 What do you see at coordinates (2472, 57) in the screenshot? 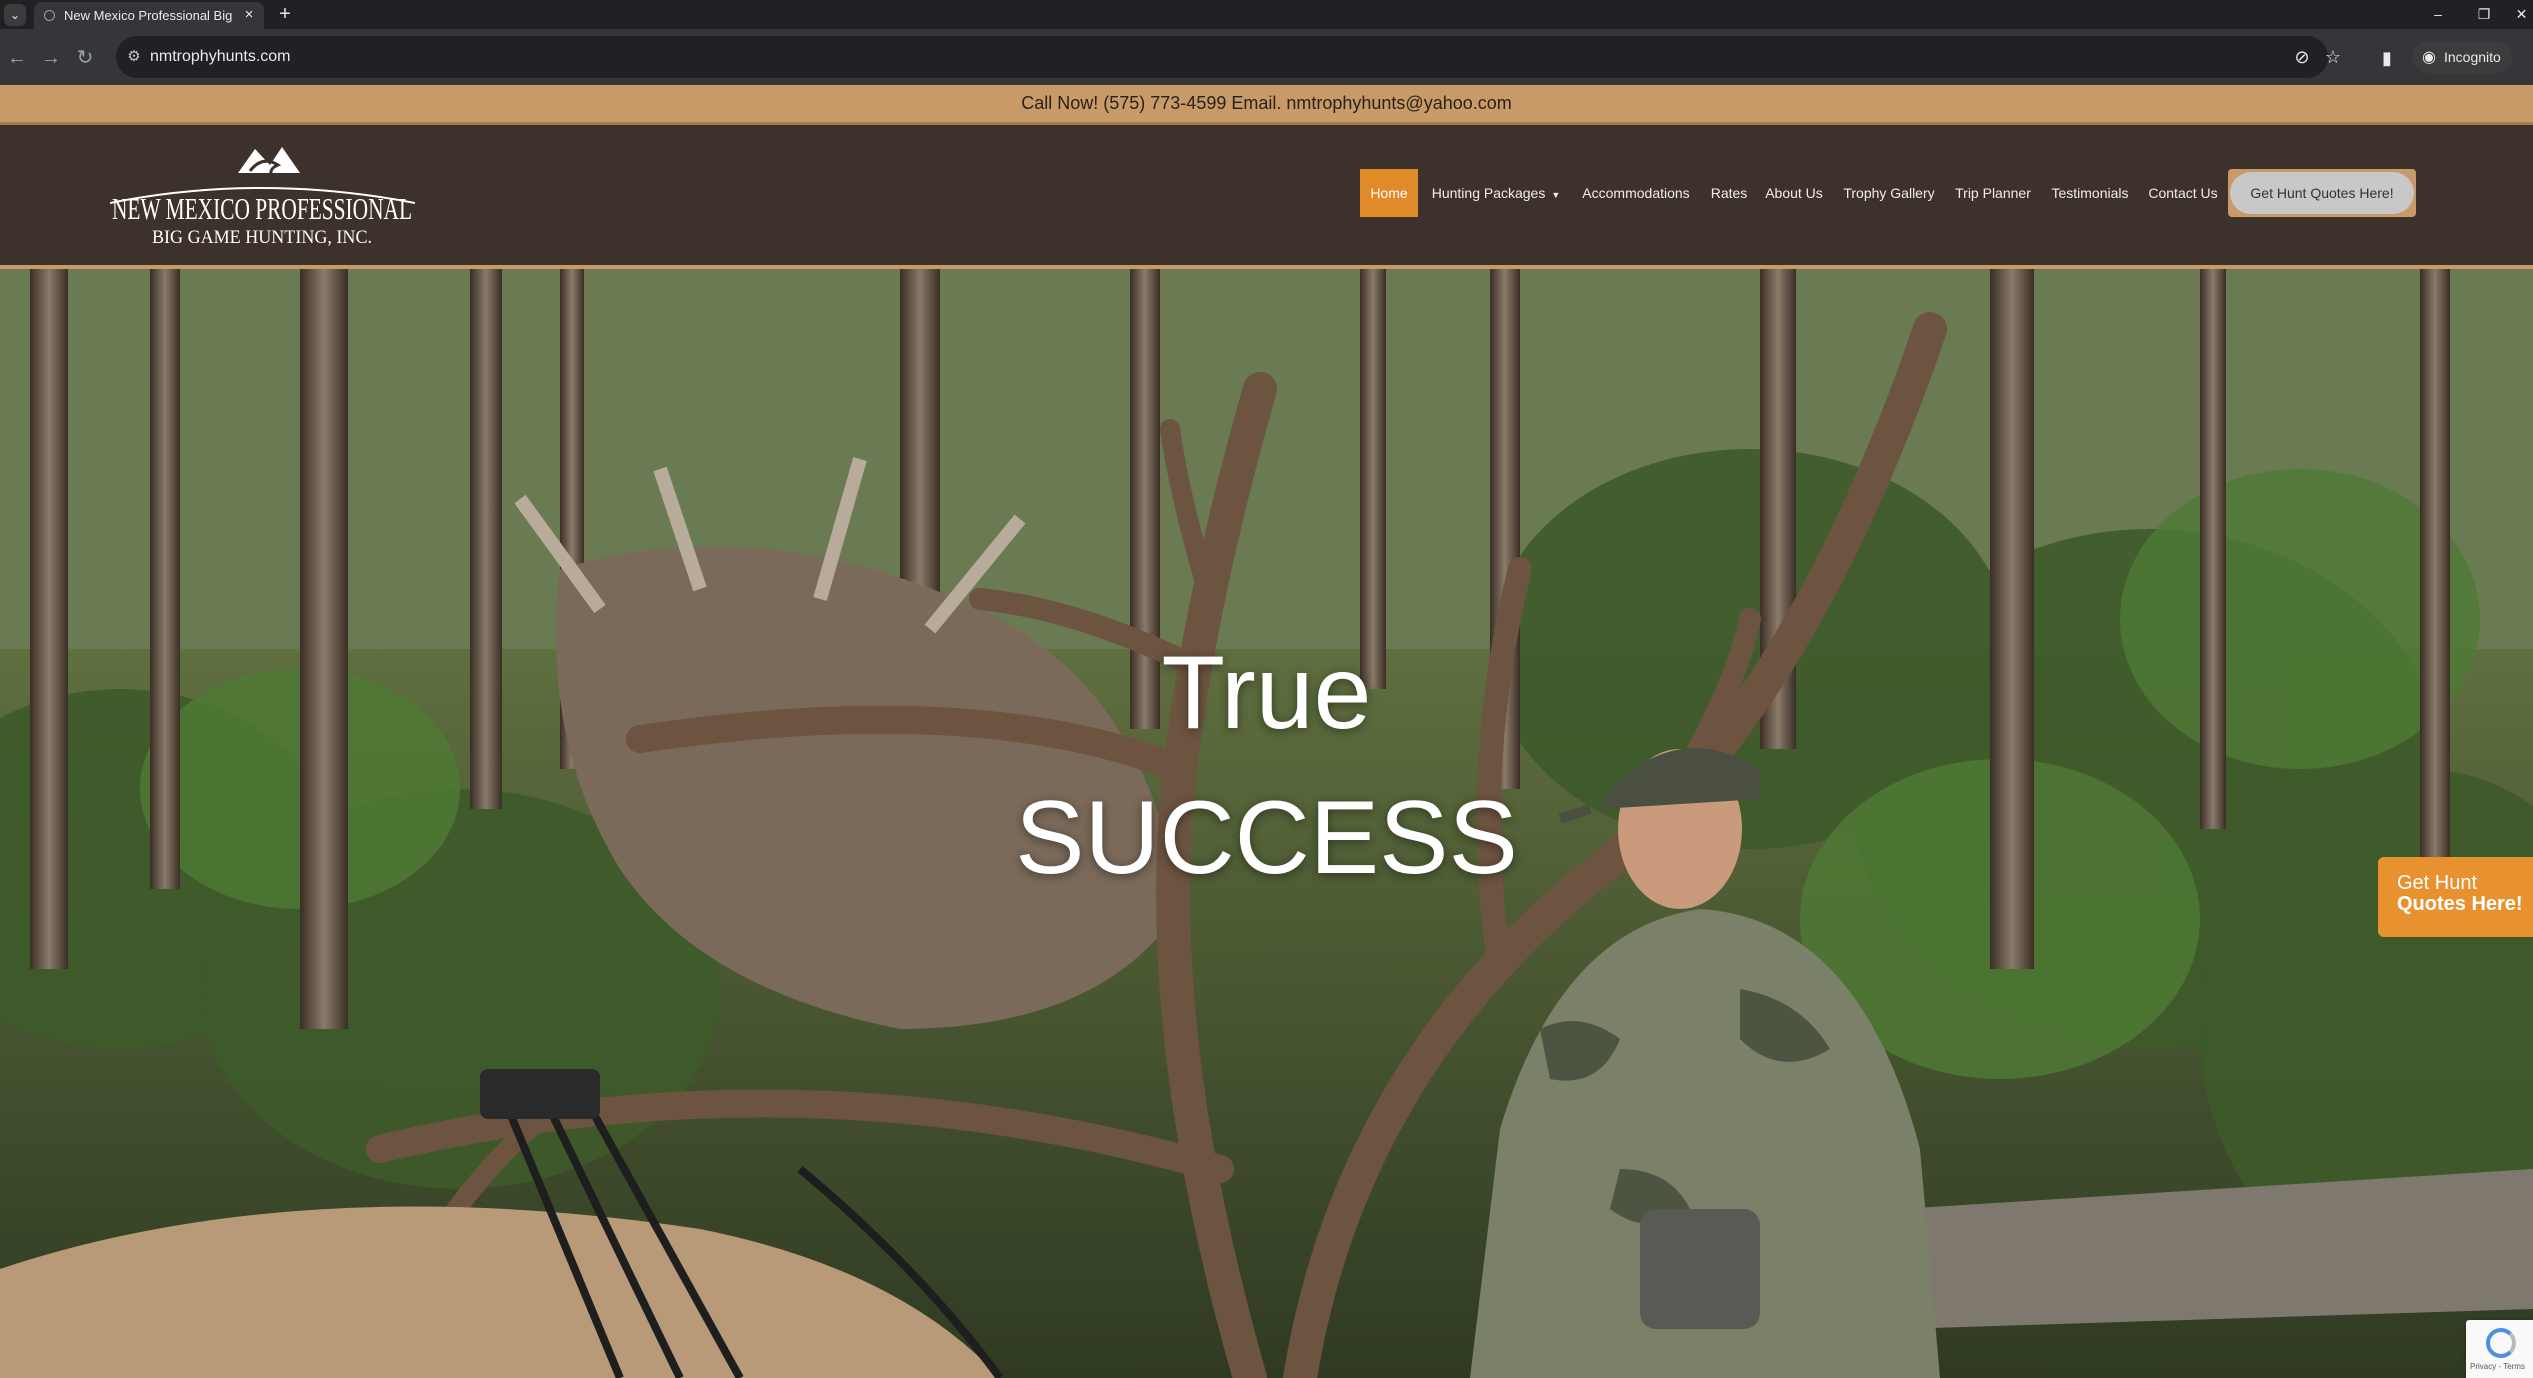
I see `incognito-label: Incognito` at bounding box center [2472, 57].